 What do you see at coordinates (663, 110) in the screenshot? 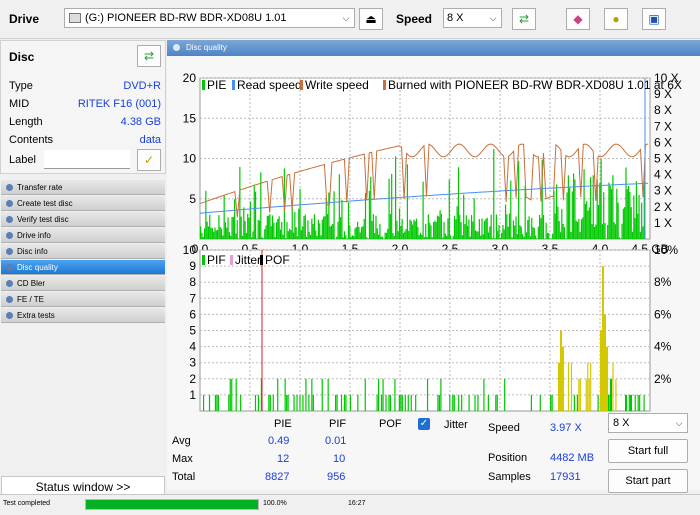
I see `y2-tick-label: 8 X` at bounding box center [663, 110].